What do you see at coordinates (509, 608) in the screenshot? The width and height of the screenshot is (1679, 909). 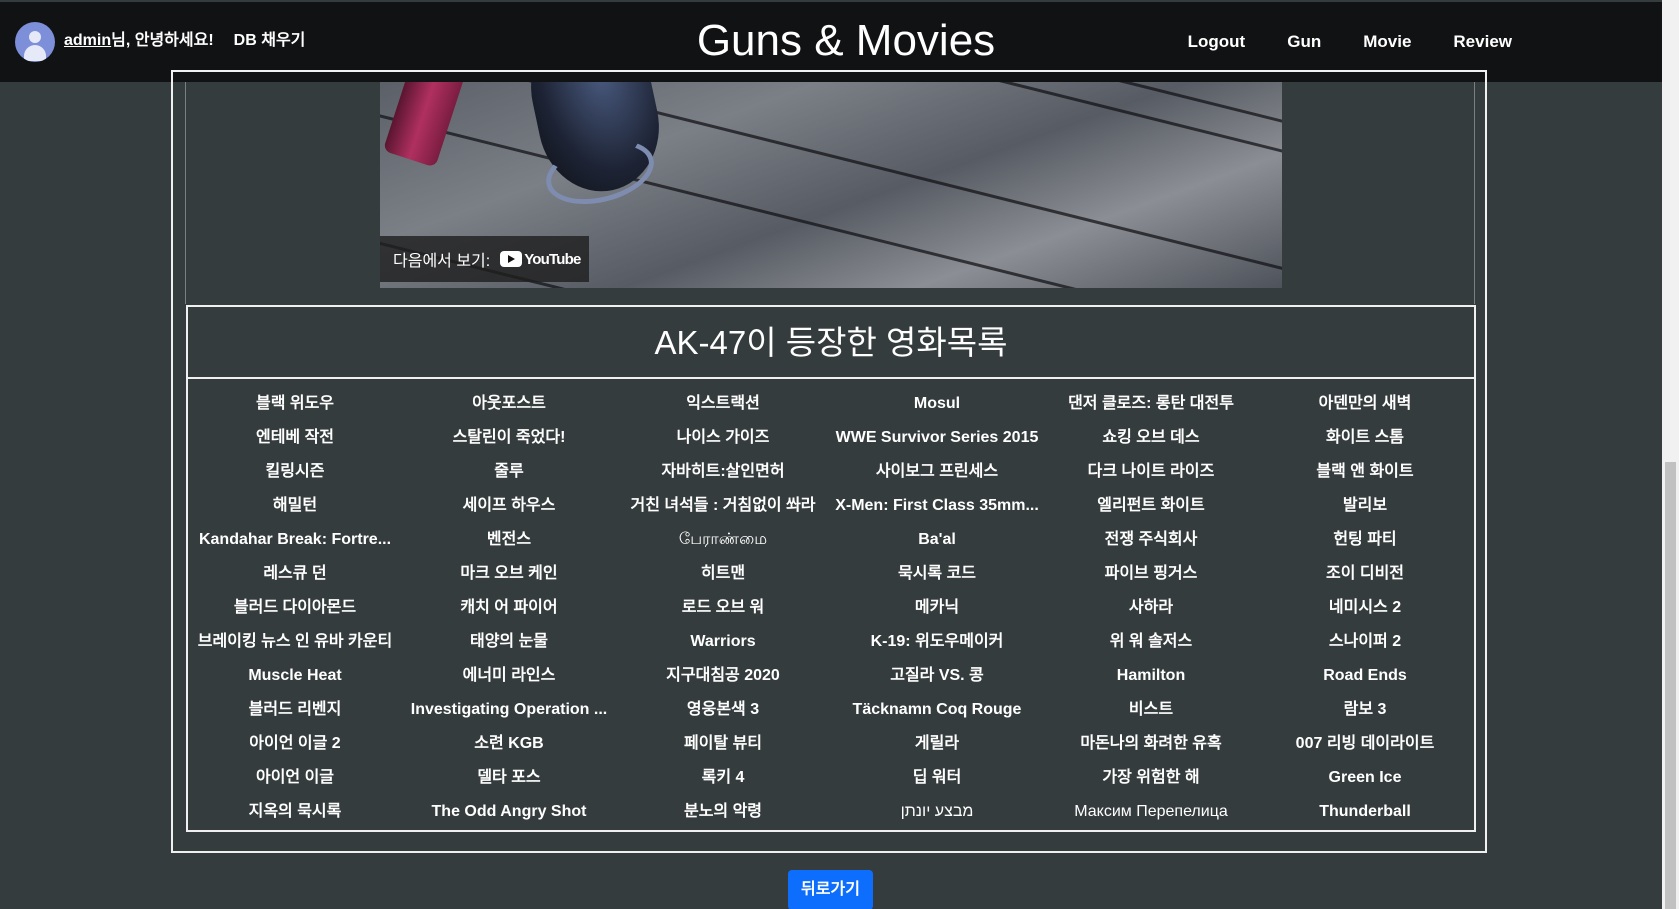 I see `movie-link: 캐치 어 파이어` at bounding box center [509, 608].